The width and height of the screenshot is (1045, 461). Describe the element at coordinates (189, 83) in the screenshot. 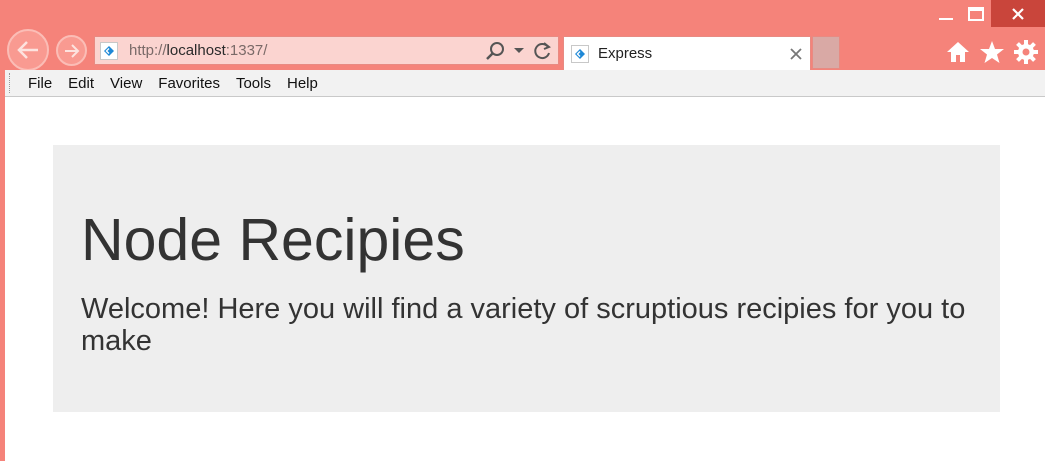

I see `menu-favorites: Favorites` at that location.